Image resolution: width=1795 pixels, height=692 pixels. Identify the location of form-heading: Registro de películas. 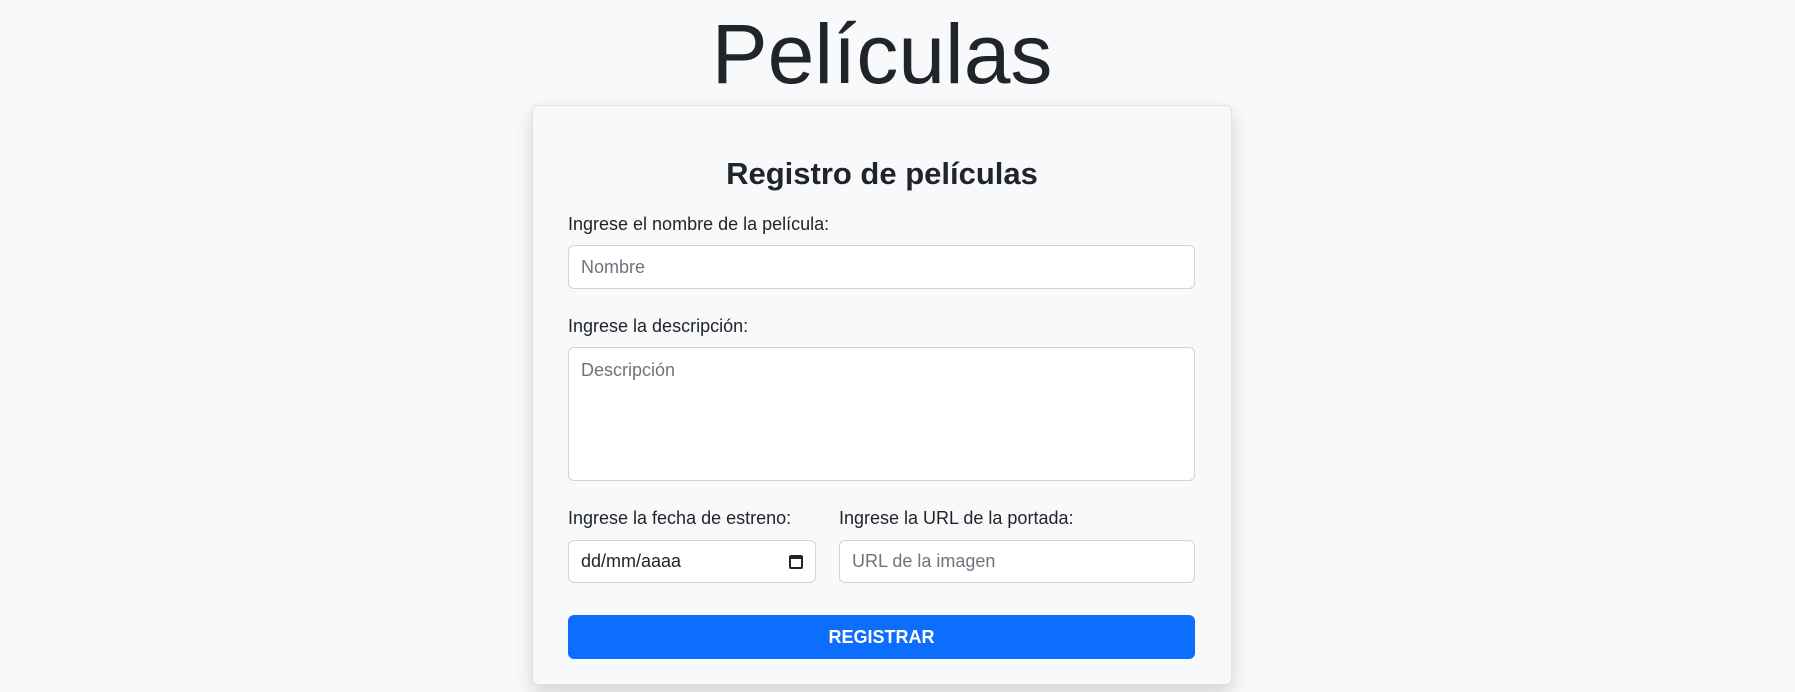
(882, 173).